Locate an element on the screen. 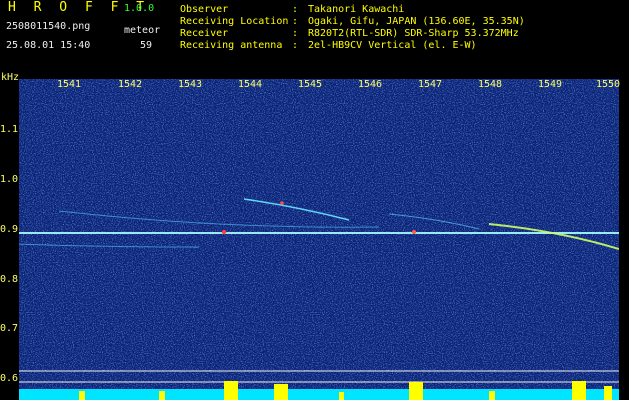 This screenshot has height=400, width=629. time-tick-1549: 1549 is located at coordinates (550, 84).